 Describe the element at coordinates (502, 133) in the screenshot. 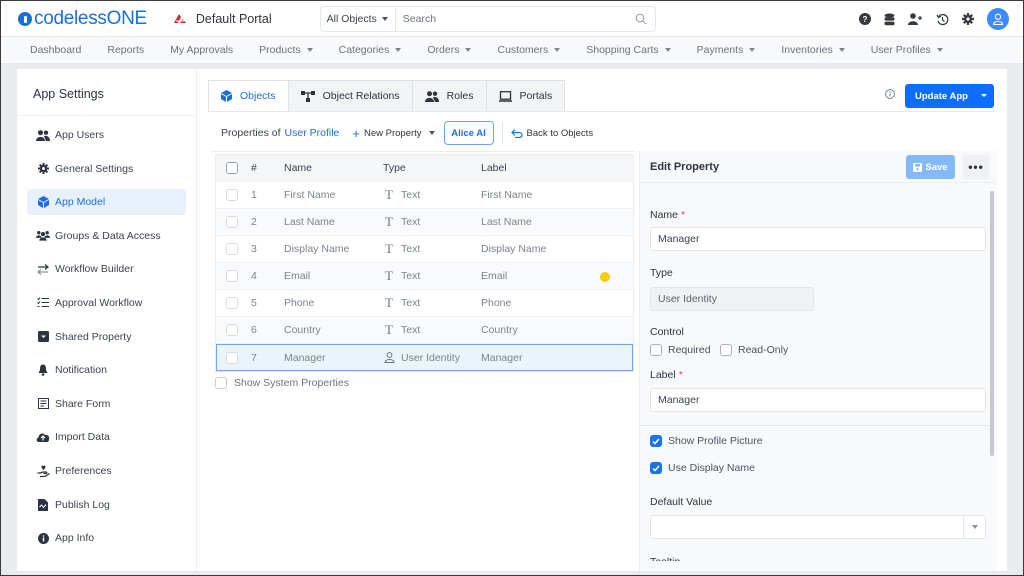

I see `toolbar-divider` at that location.